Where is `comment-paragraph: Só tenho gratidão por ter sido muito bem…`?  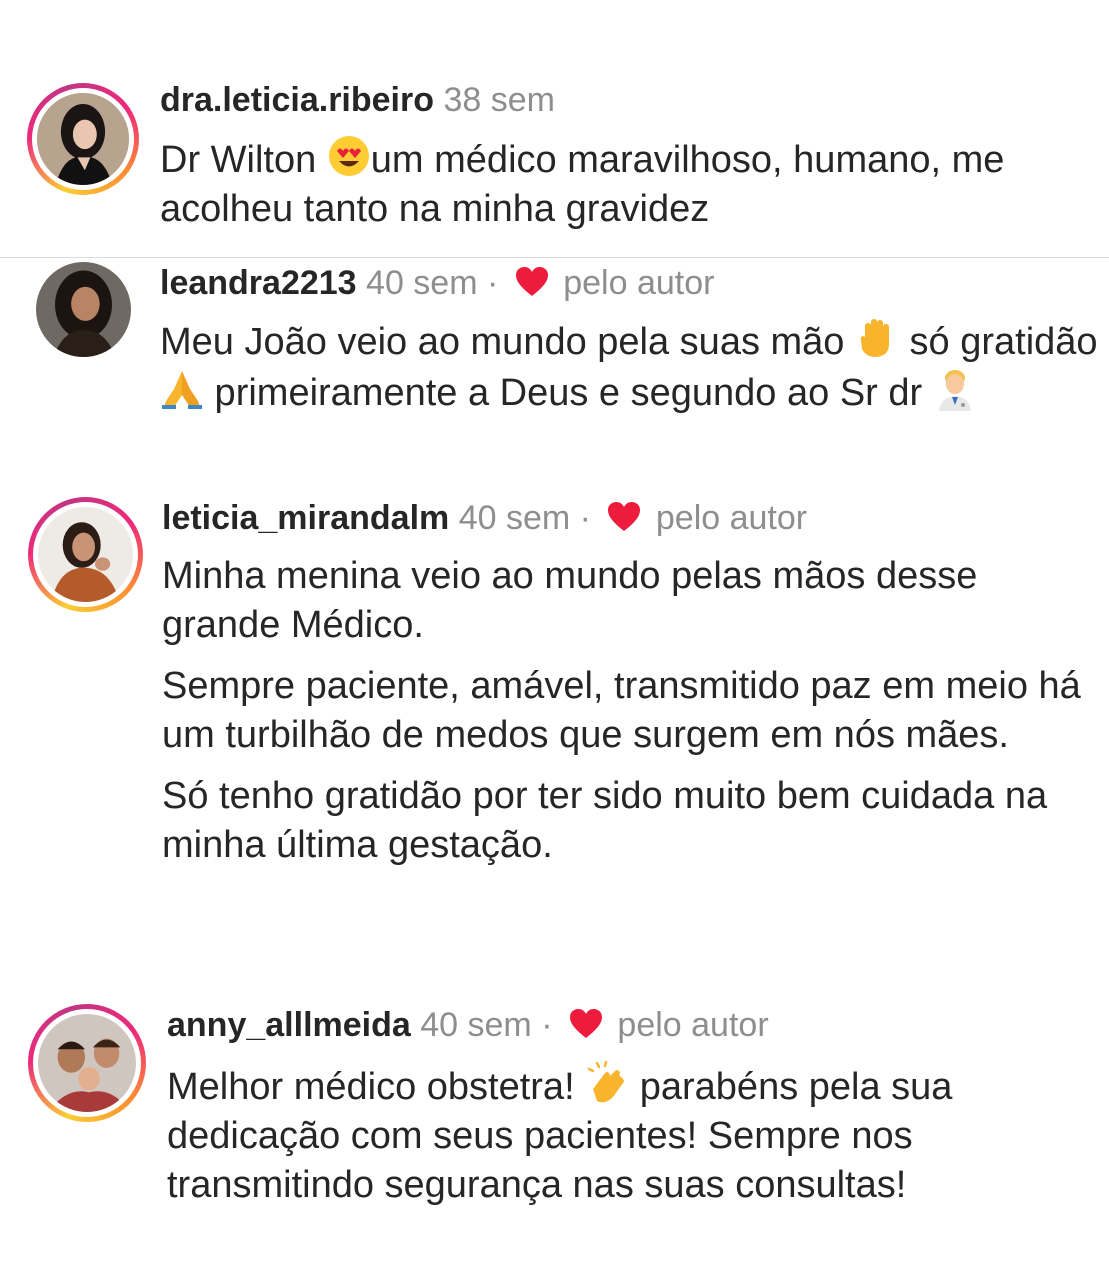
comment-paragraph: Só tenho gratidão por ter sido muito bem… is located at coordinates (605, 820).